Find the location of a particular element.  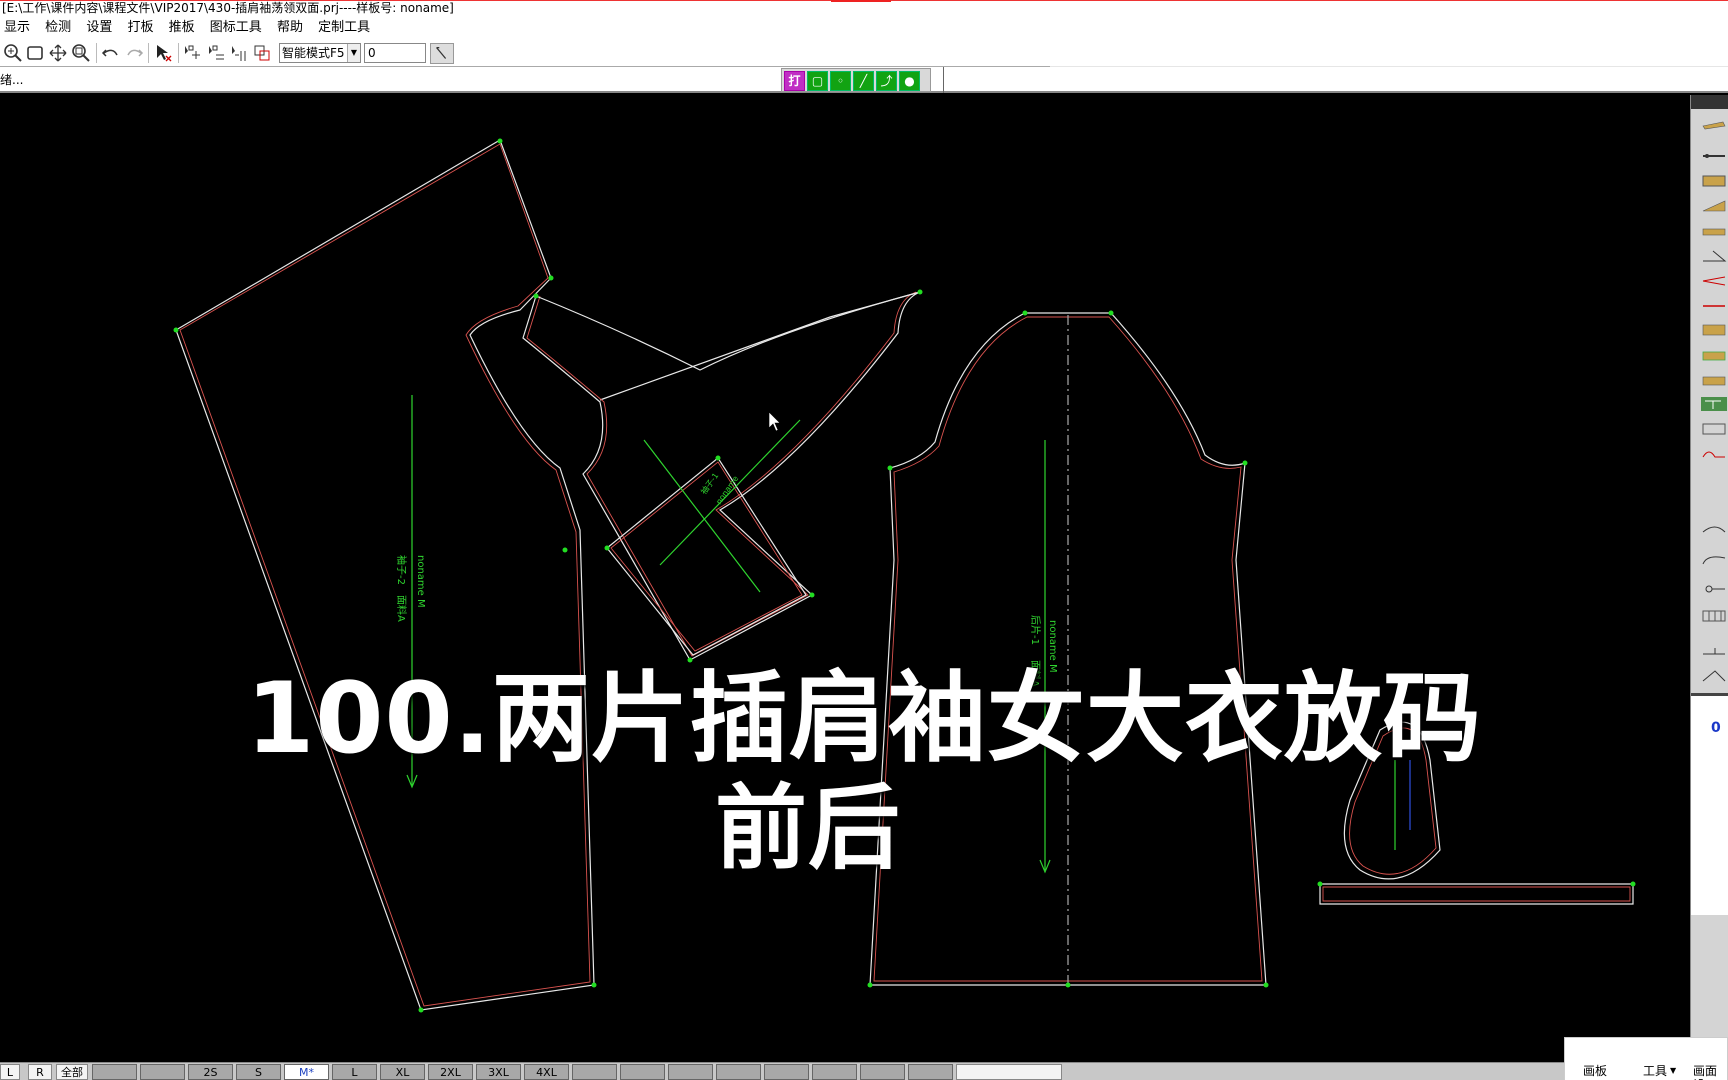

slope-tool-icon is located at coordinates (1714, 206).